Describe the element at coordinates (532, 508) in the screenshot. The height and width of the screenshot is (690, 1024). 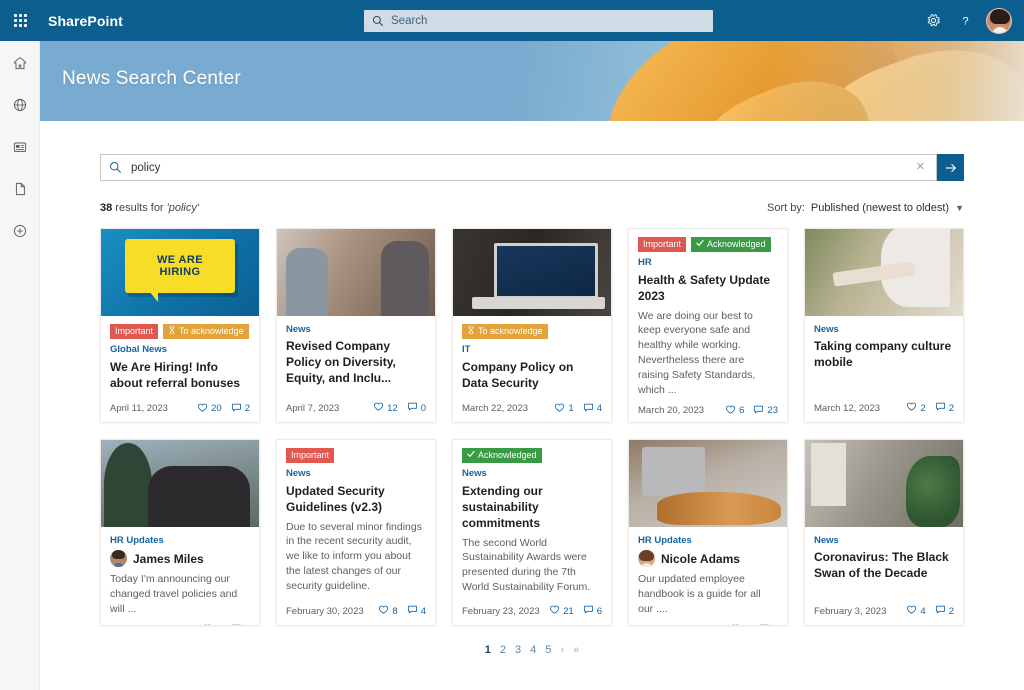
I see `news-card-title: Extending our sustainability commitments` at that location.